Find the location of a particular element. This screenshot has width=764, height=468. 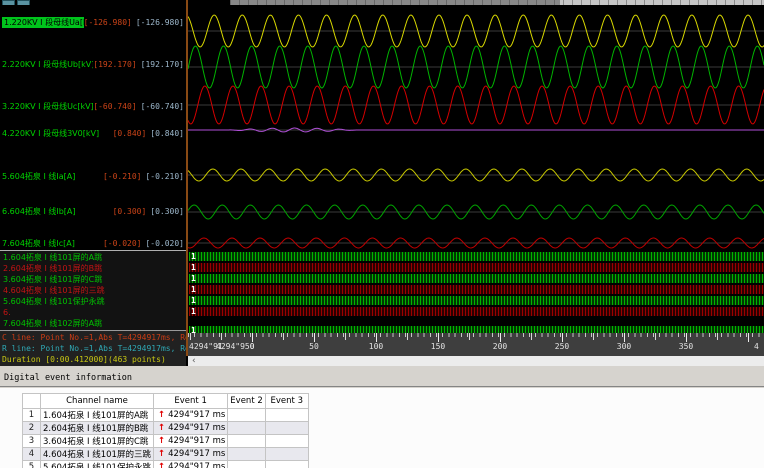

event-channel-name: 1.604拓泉 I 线101屏的A跳 is located at coordinates (97, 415).